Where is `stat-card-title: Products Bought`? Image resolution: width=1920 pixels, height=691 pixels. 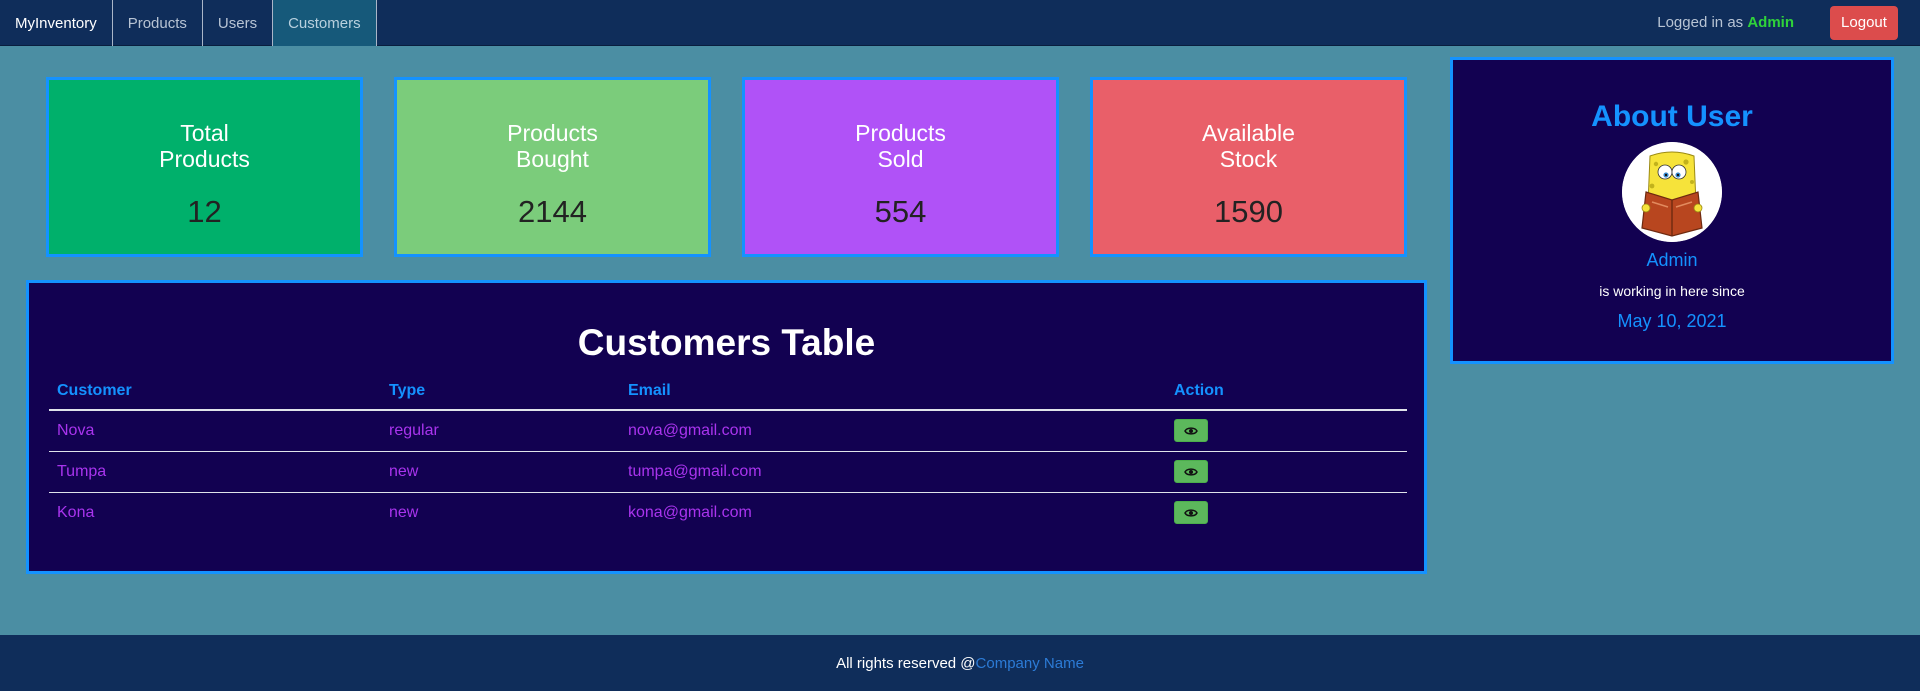
stat-card-title: Products Bought is located at coordinates (552, 146).